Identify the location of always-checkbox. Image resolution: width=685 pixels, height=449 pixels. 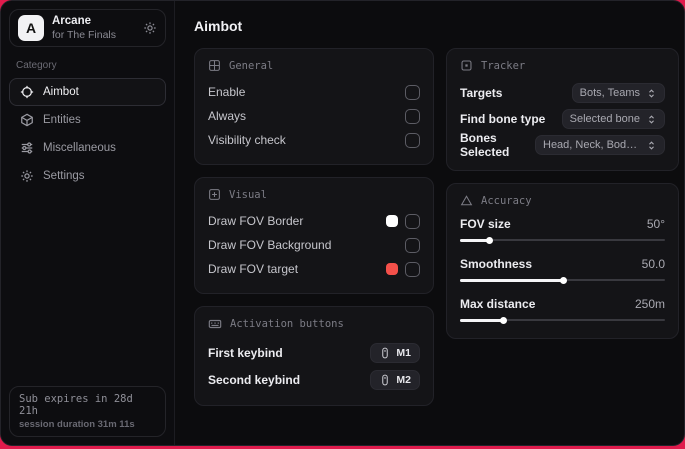
(412, 116).